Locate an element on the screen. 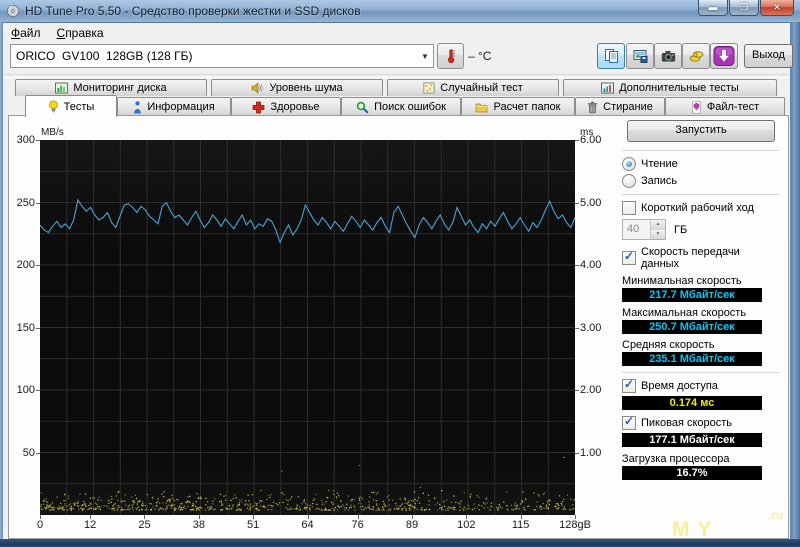 This screenshot has height=547, width=800. write-radio is located at coordinates (629, 181).